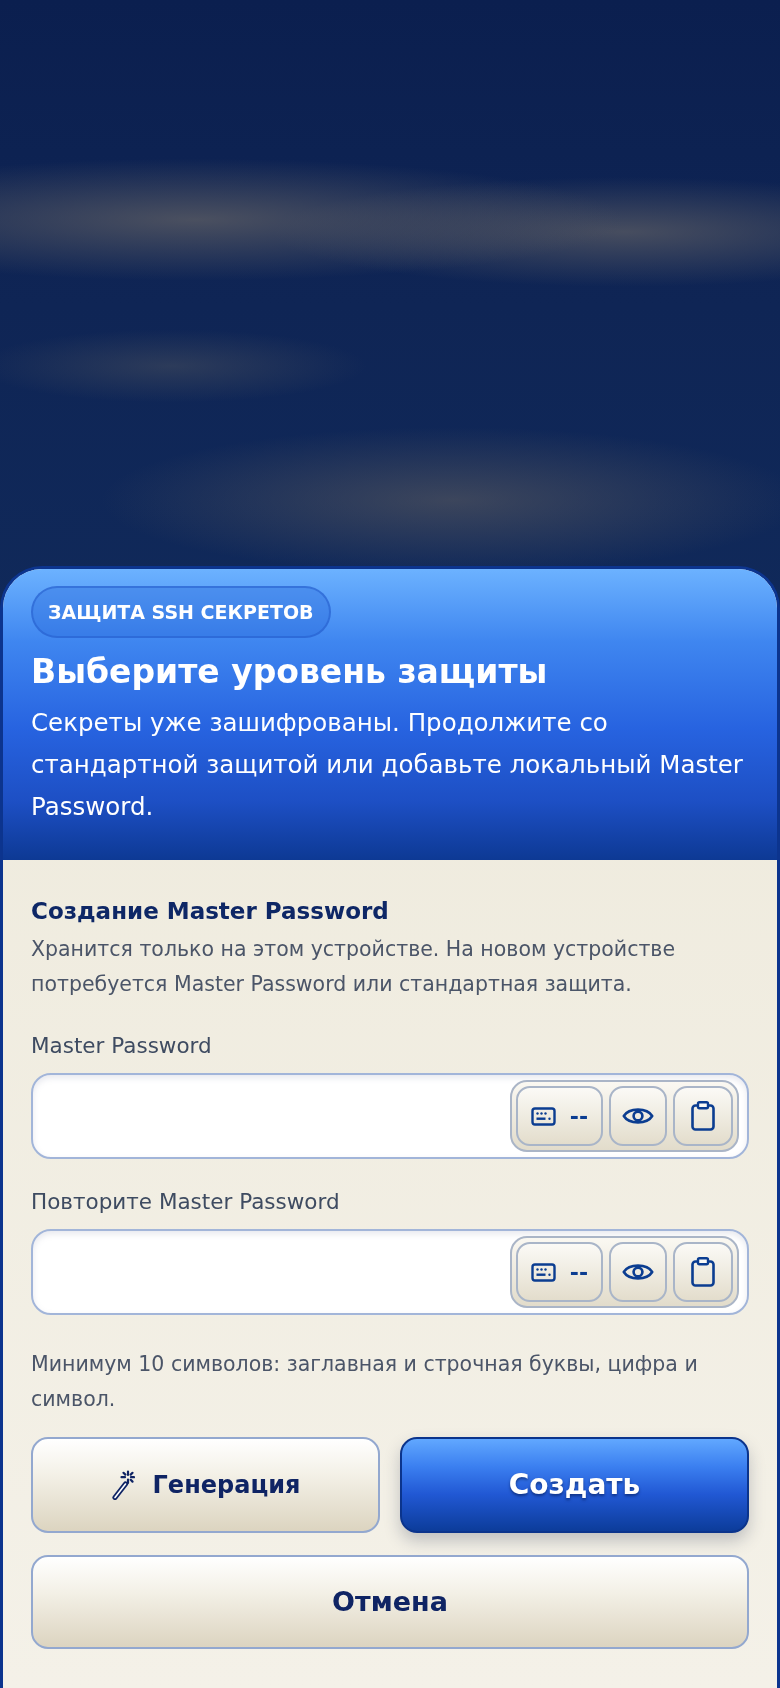  I want to click on field-label: Повторите Master Password, so click(186, 1202).